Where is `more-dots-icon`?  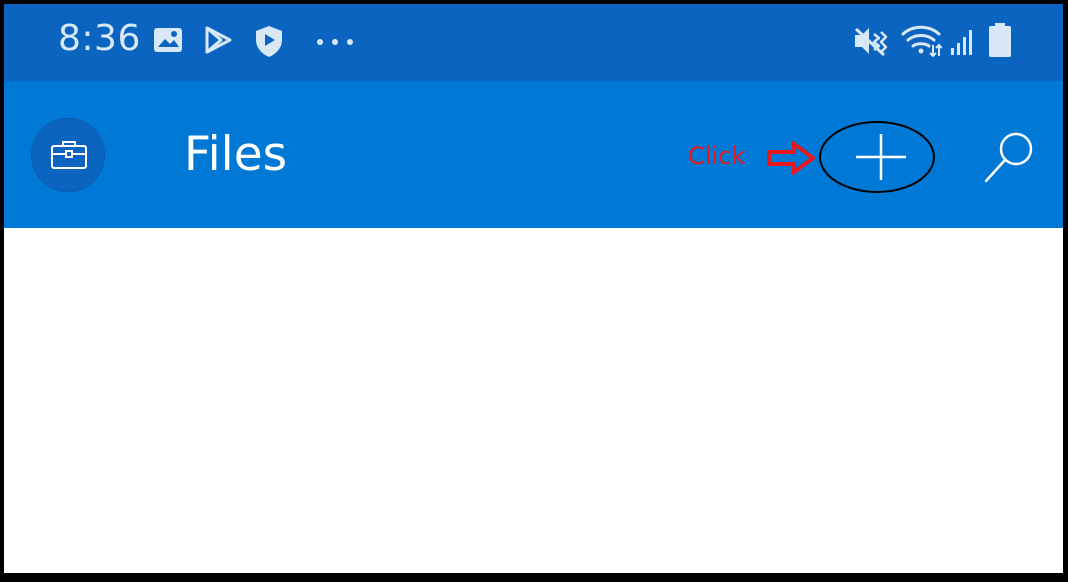
more-dots-icon is located at coordinates (335, 42).